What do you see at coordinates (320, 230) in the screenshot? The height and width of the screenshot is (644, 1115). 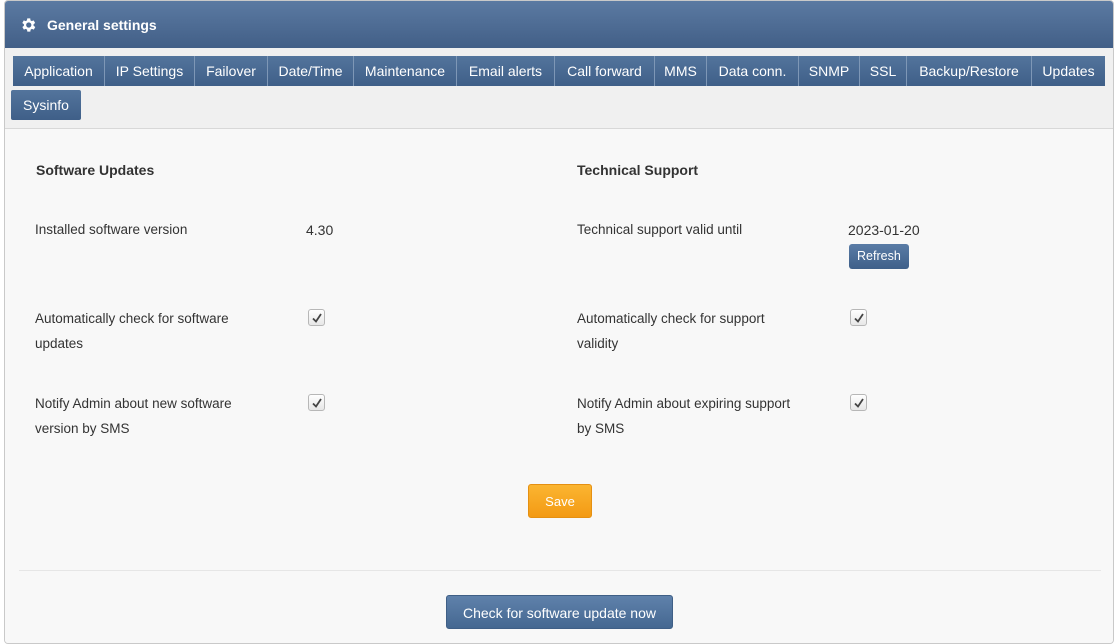 I see `installed-version-value: 4.30` at bounding box center [320, 230].